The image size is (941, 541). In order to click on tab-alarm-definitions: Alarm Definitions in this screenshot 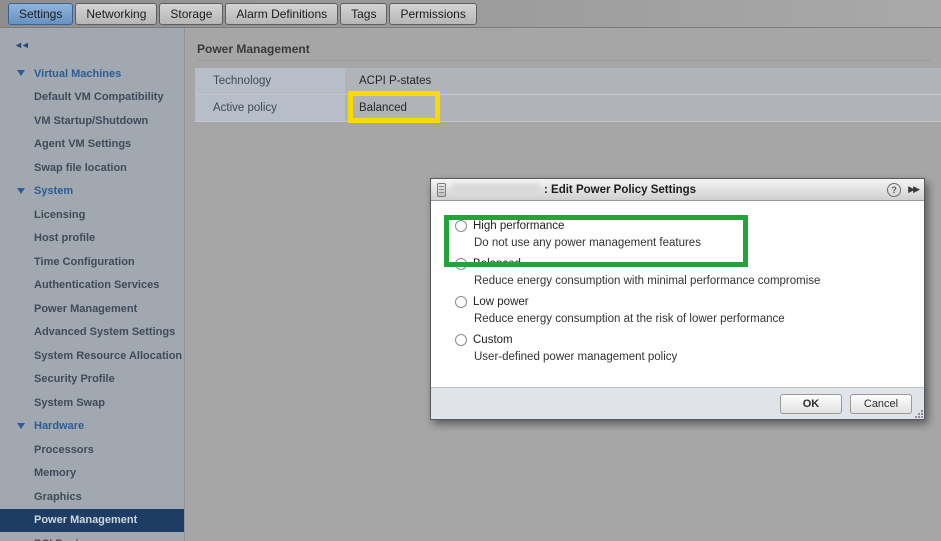, I will do `click(282, 13)`.